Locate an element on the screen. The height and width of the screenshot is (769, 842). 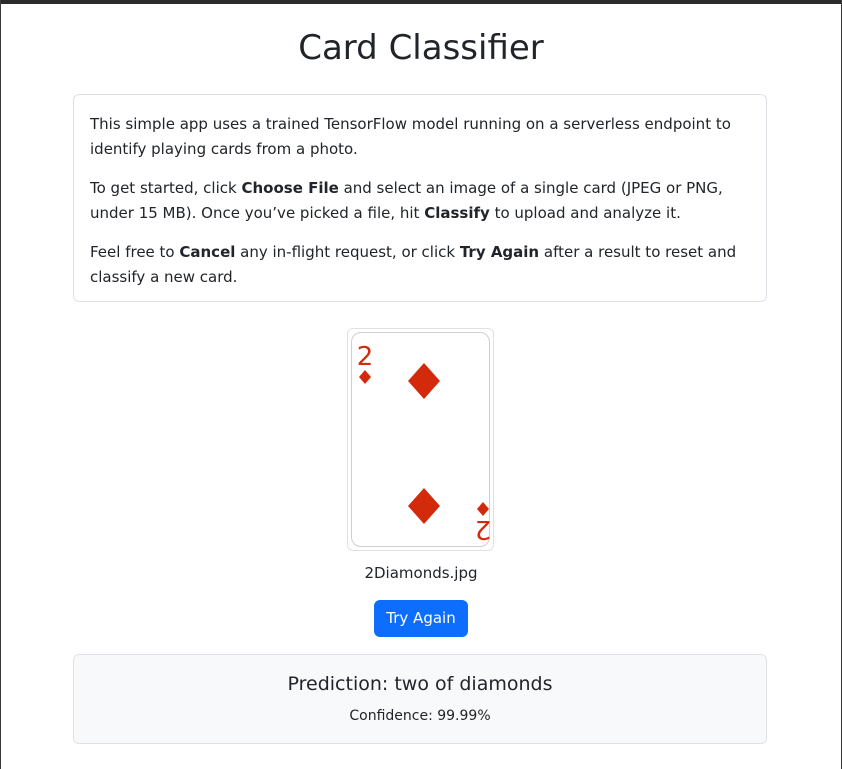
two-of-diamonds-card: 2 2 is located at coordinates (424, 443).